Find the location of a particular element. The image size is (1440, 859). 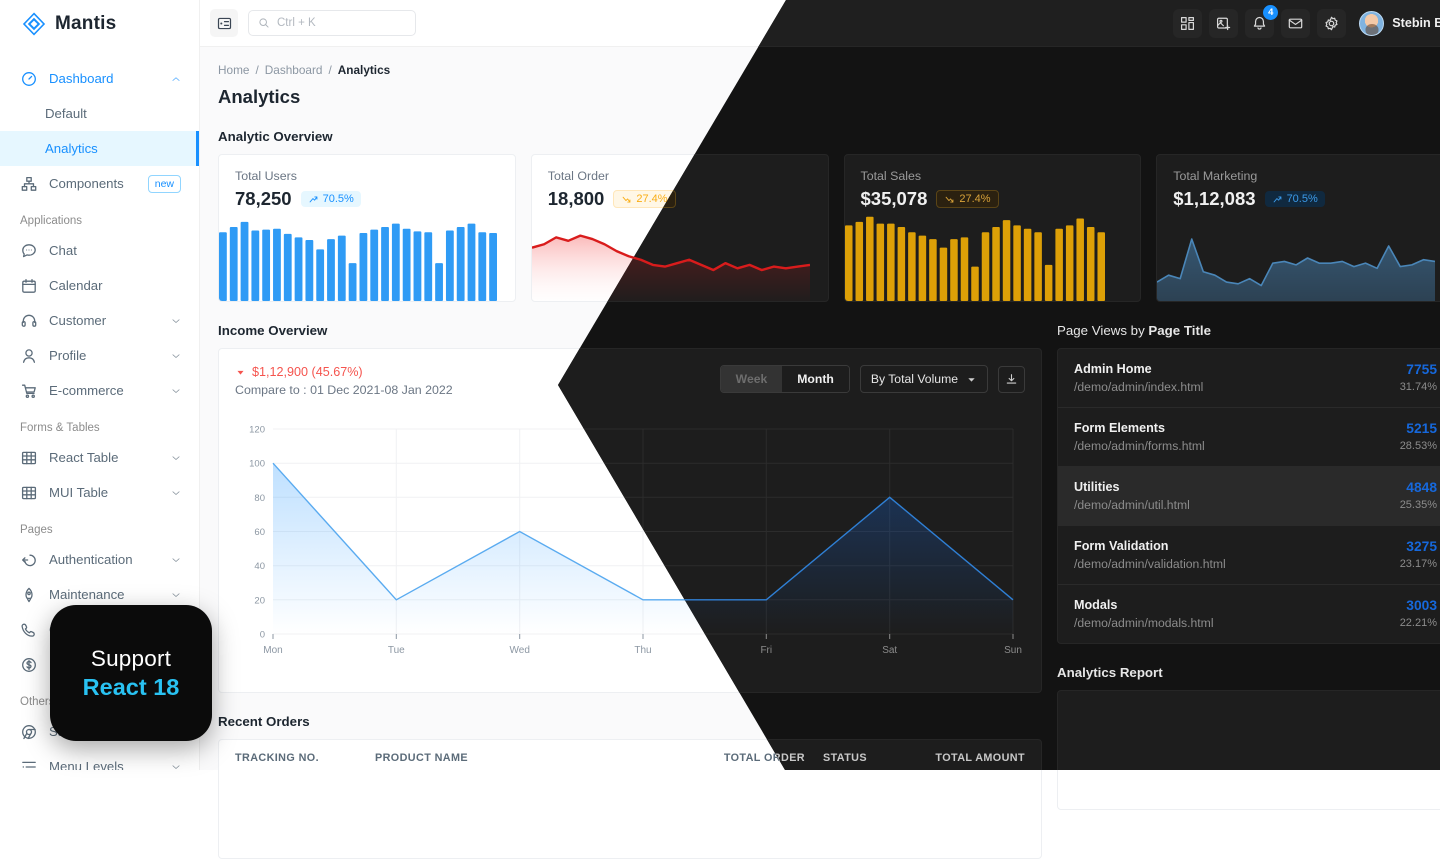

sidebar-item-label: Authentication is located at coordinates (104, 559).